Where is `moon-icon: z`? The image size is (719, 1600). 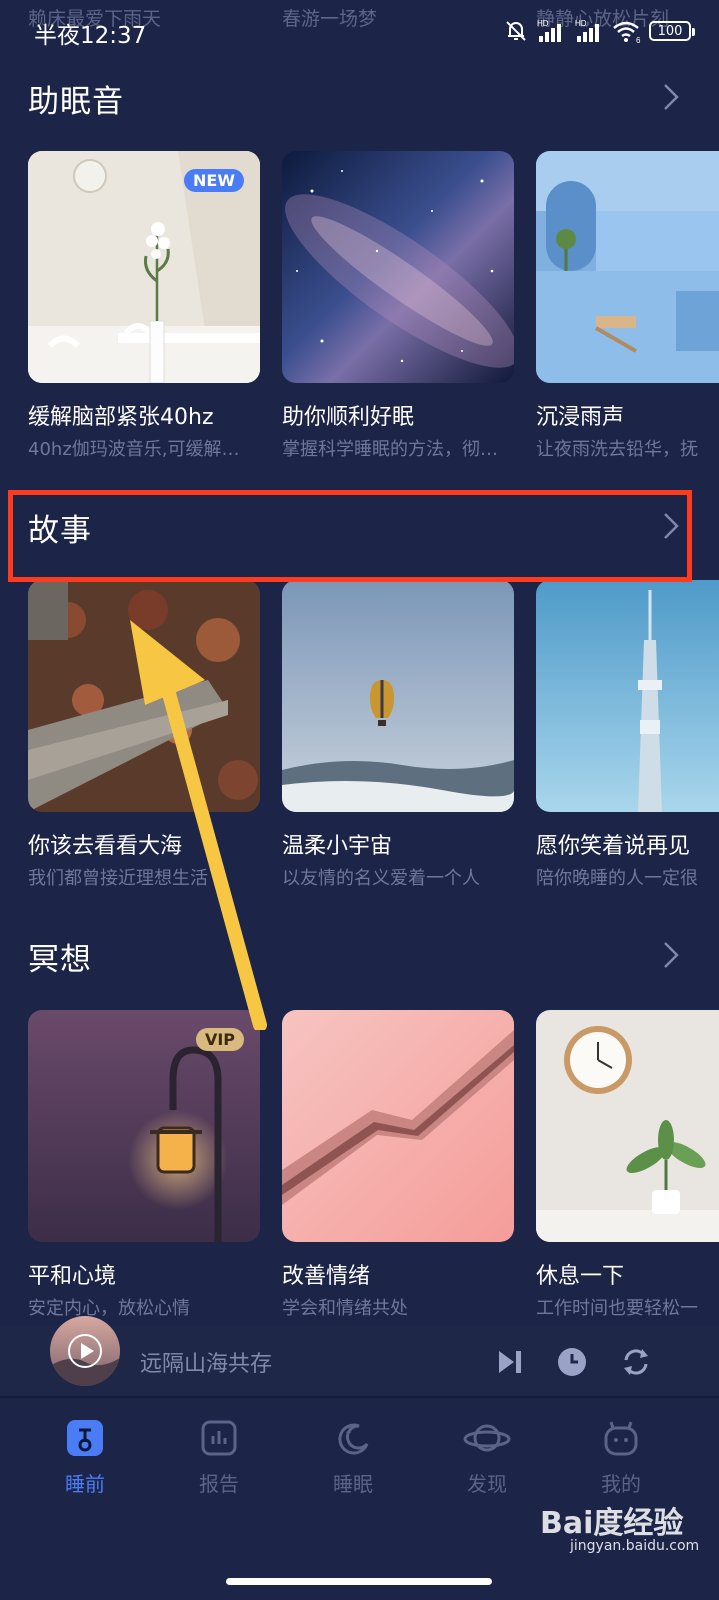
moon-icon: z is located at coordinates (353, 1439).